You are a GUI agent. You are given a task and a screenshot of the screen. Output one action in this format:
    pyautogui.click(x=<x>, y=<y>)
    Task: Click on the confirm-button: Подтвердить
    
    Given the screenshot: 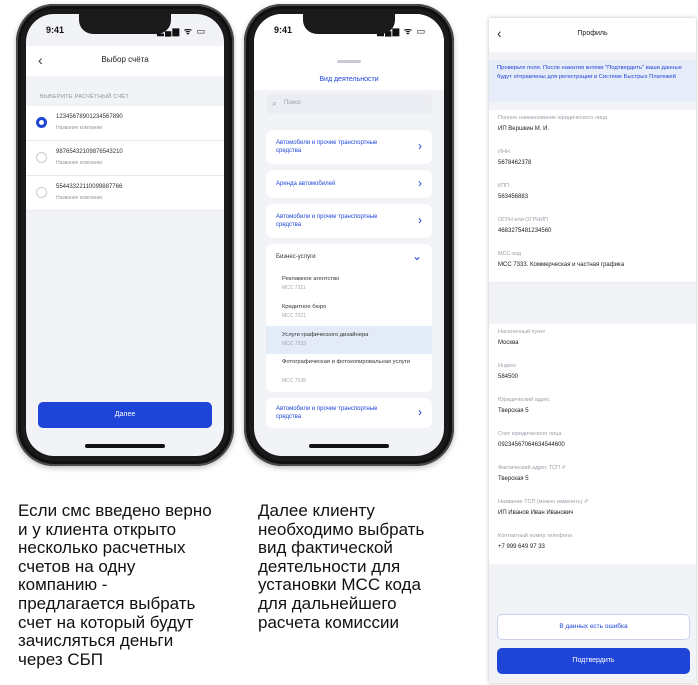 What is the action you would take?
    pyautogui.click(x=593, y=661)
    